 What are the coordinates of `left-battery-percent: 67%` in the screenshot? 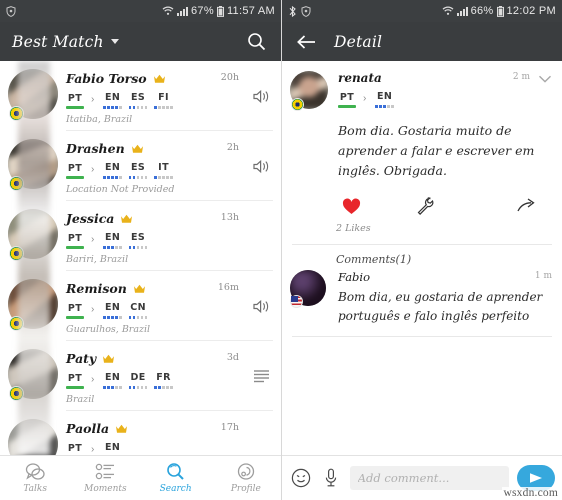 It's located at (202, 11).